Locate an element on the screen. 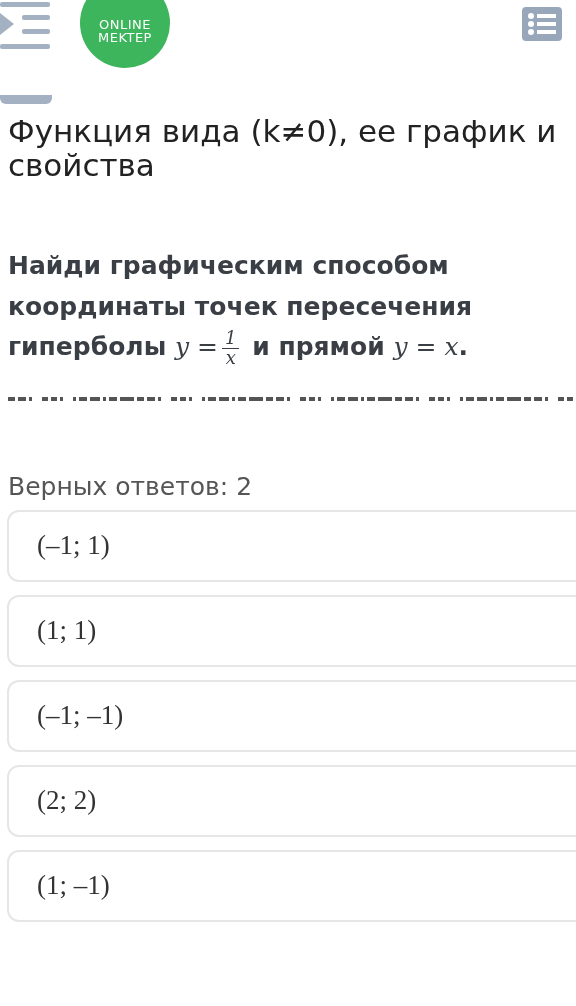 Image resolution: width=576 pixels, height=1006 pixels. menu-icon is located at coordinates (26, 26).